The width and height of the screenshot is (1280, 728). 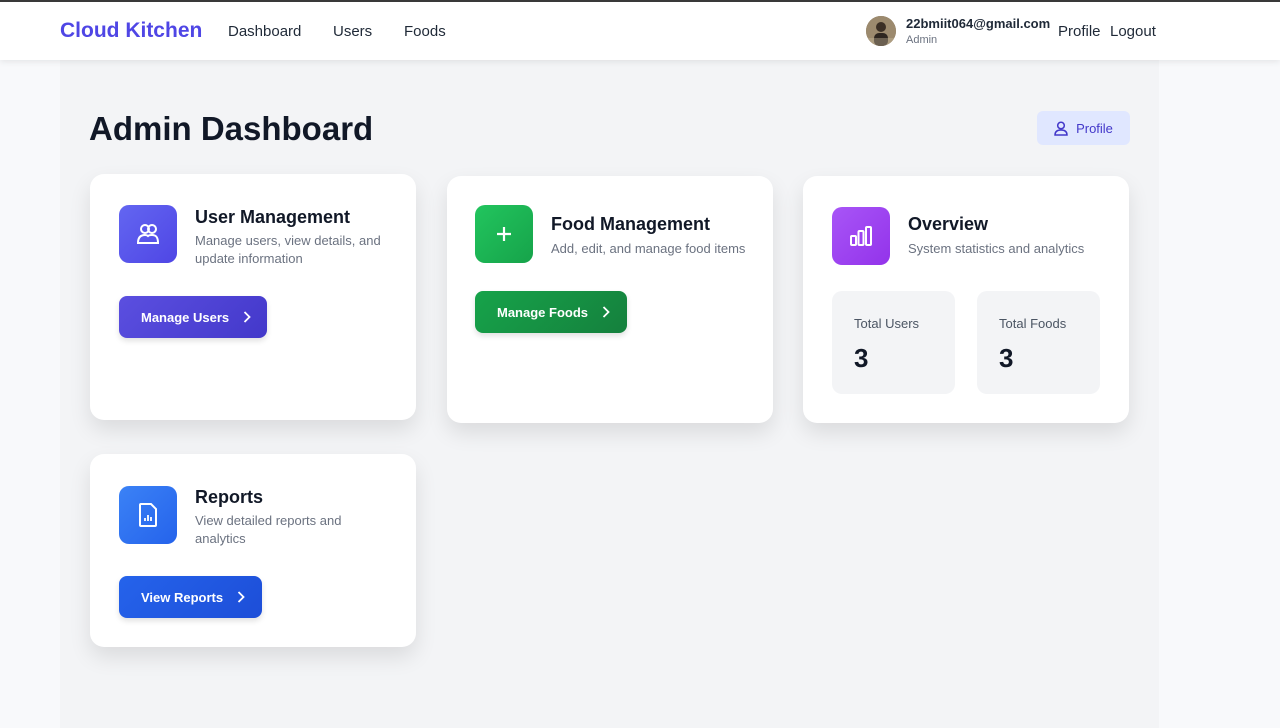 What do you see at coordinates (1061, 128) in the screenshot?
I see `user-icon` at bounding box center [1061, 128].